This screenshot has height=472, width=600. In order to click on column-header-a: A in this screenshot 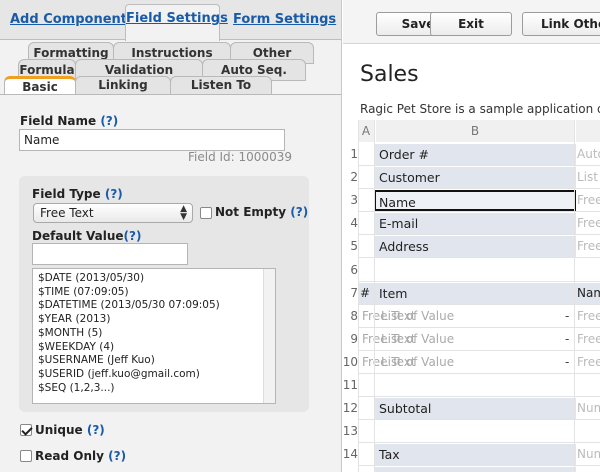, I will do `click(366, 131)`.